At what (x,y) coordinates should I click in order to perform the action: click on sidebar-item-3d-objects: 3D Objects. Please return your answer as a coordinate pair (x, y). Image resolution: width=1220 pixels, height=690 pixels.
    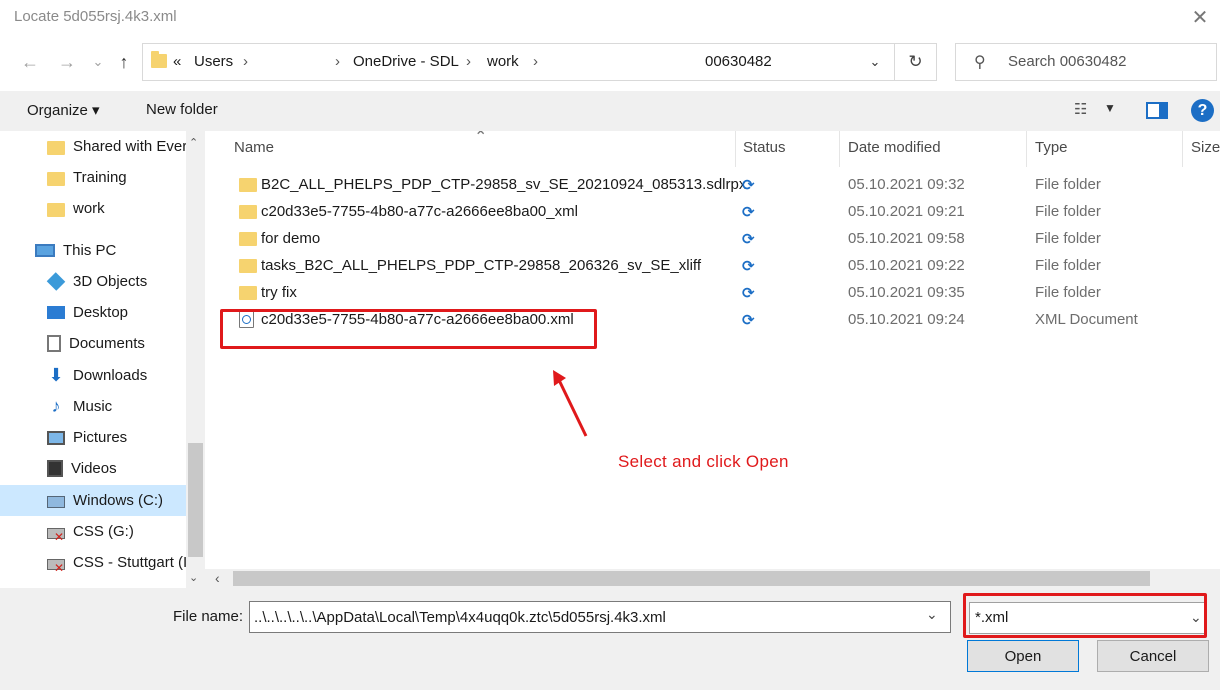
    Looking at the image, I should click on (93, 281).